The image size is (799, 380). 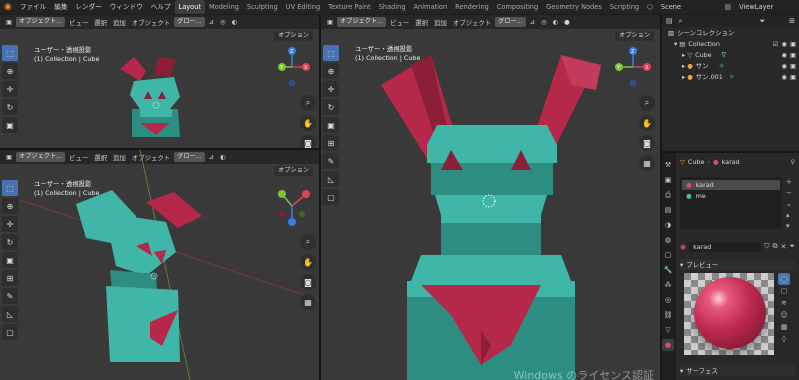 I want to click on material-name-field: karad, so click(x=725, y=246).